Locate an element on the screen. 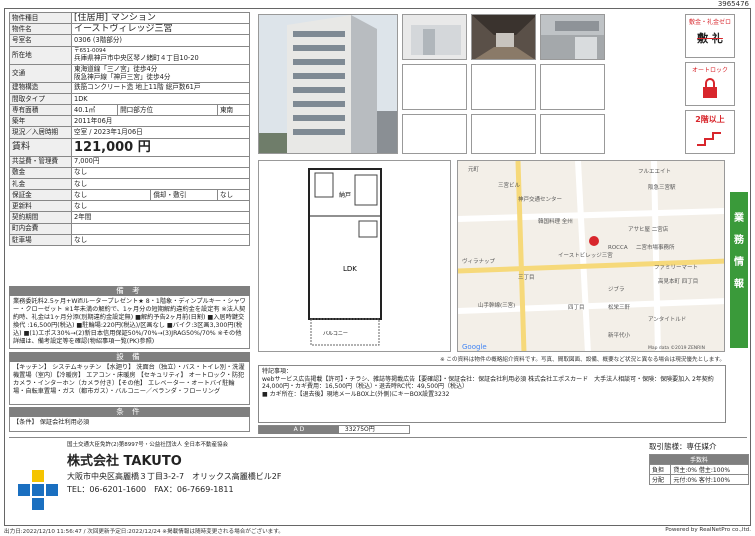 The image size is (755, 536). type-label: 物件種目 is located at coordinates (40, 18).